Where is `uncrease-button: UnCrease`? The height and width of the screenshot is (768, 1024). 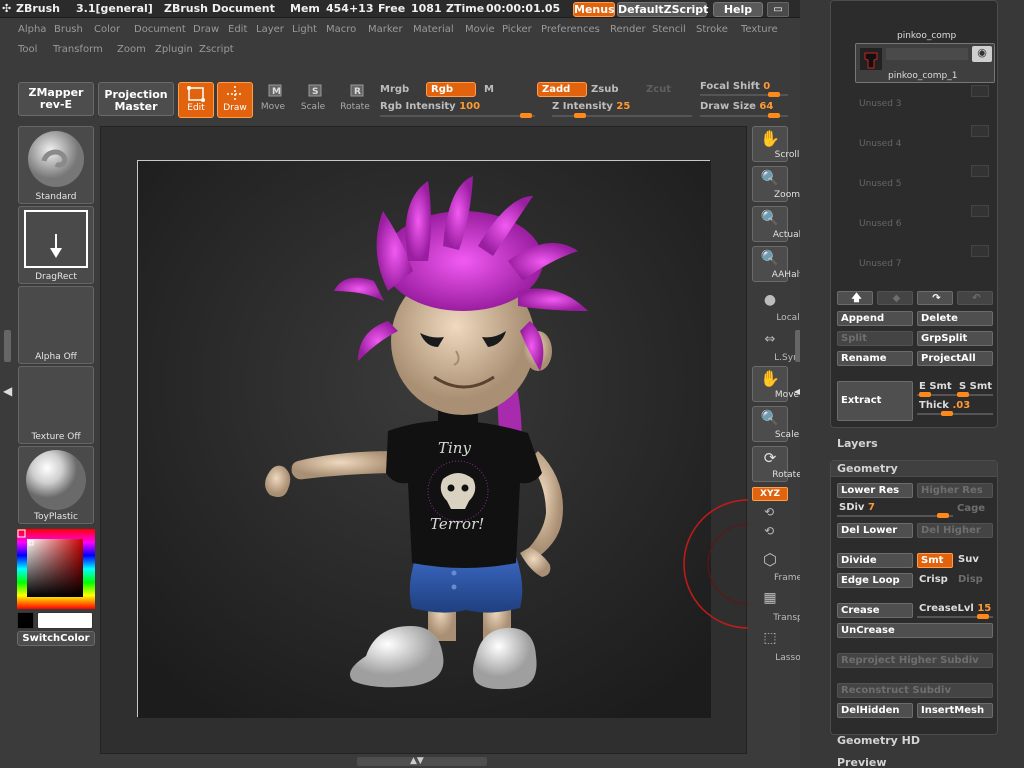 uncrease-button: UnCrease is located at coordinates (915, 630).